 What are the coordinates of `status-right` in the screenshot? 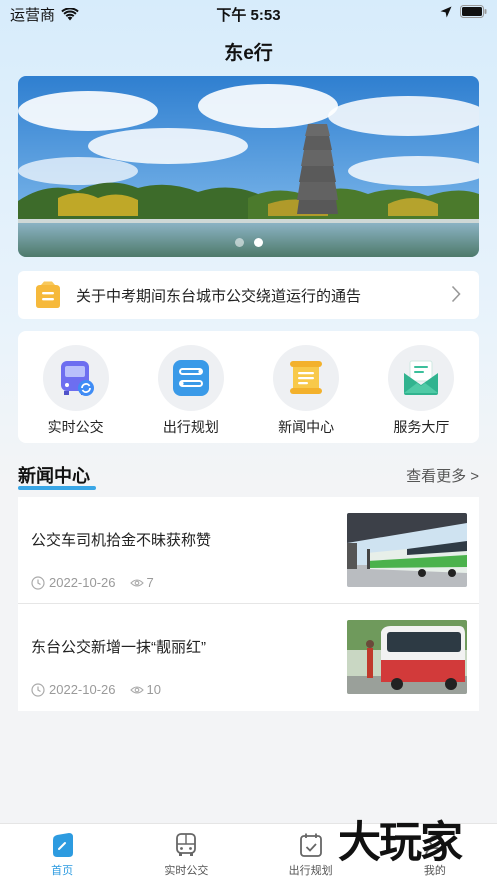 It's located at (463, 11).